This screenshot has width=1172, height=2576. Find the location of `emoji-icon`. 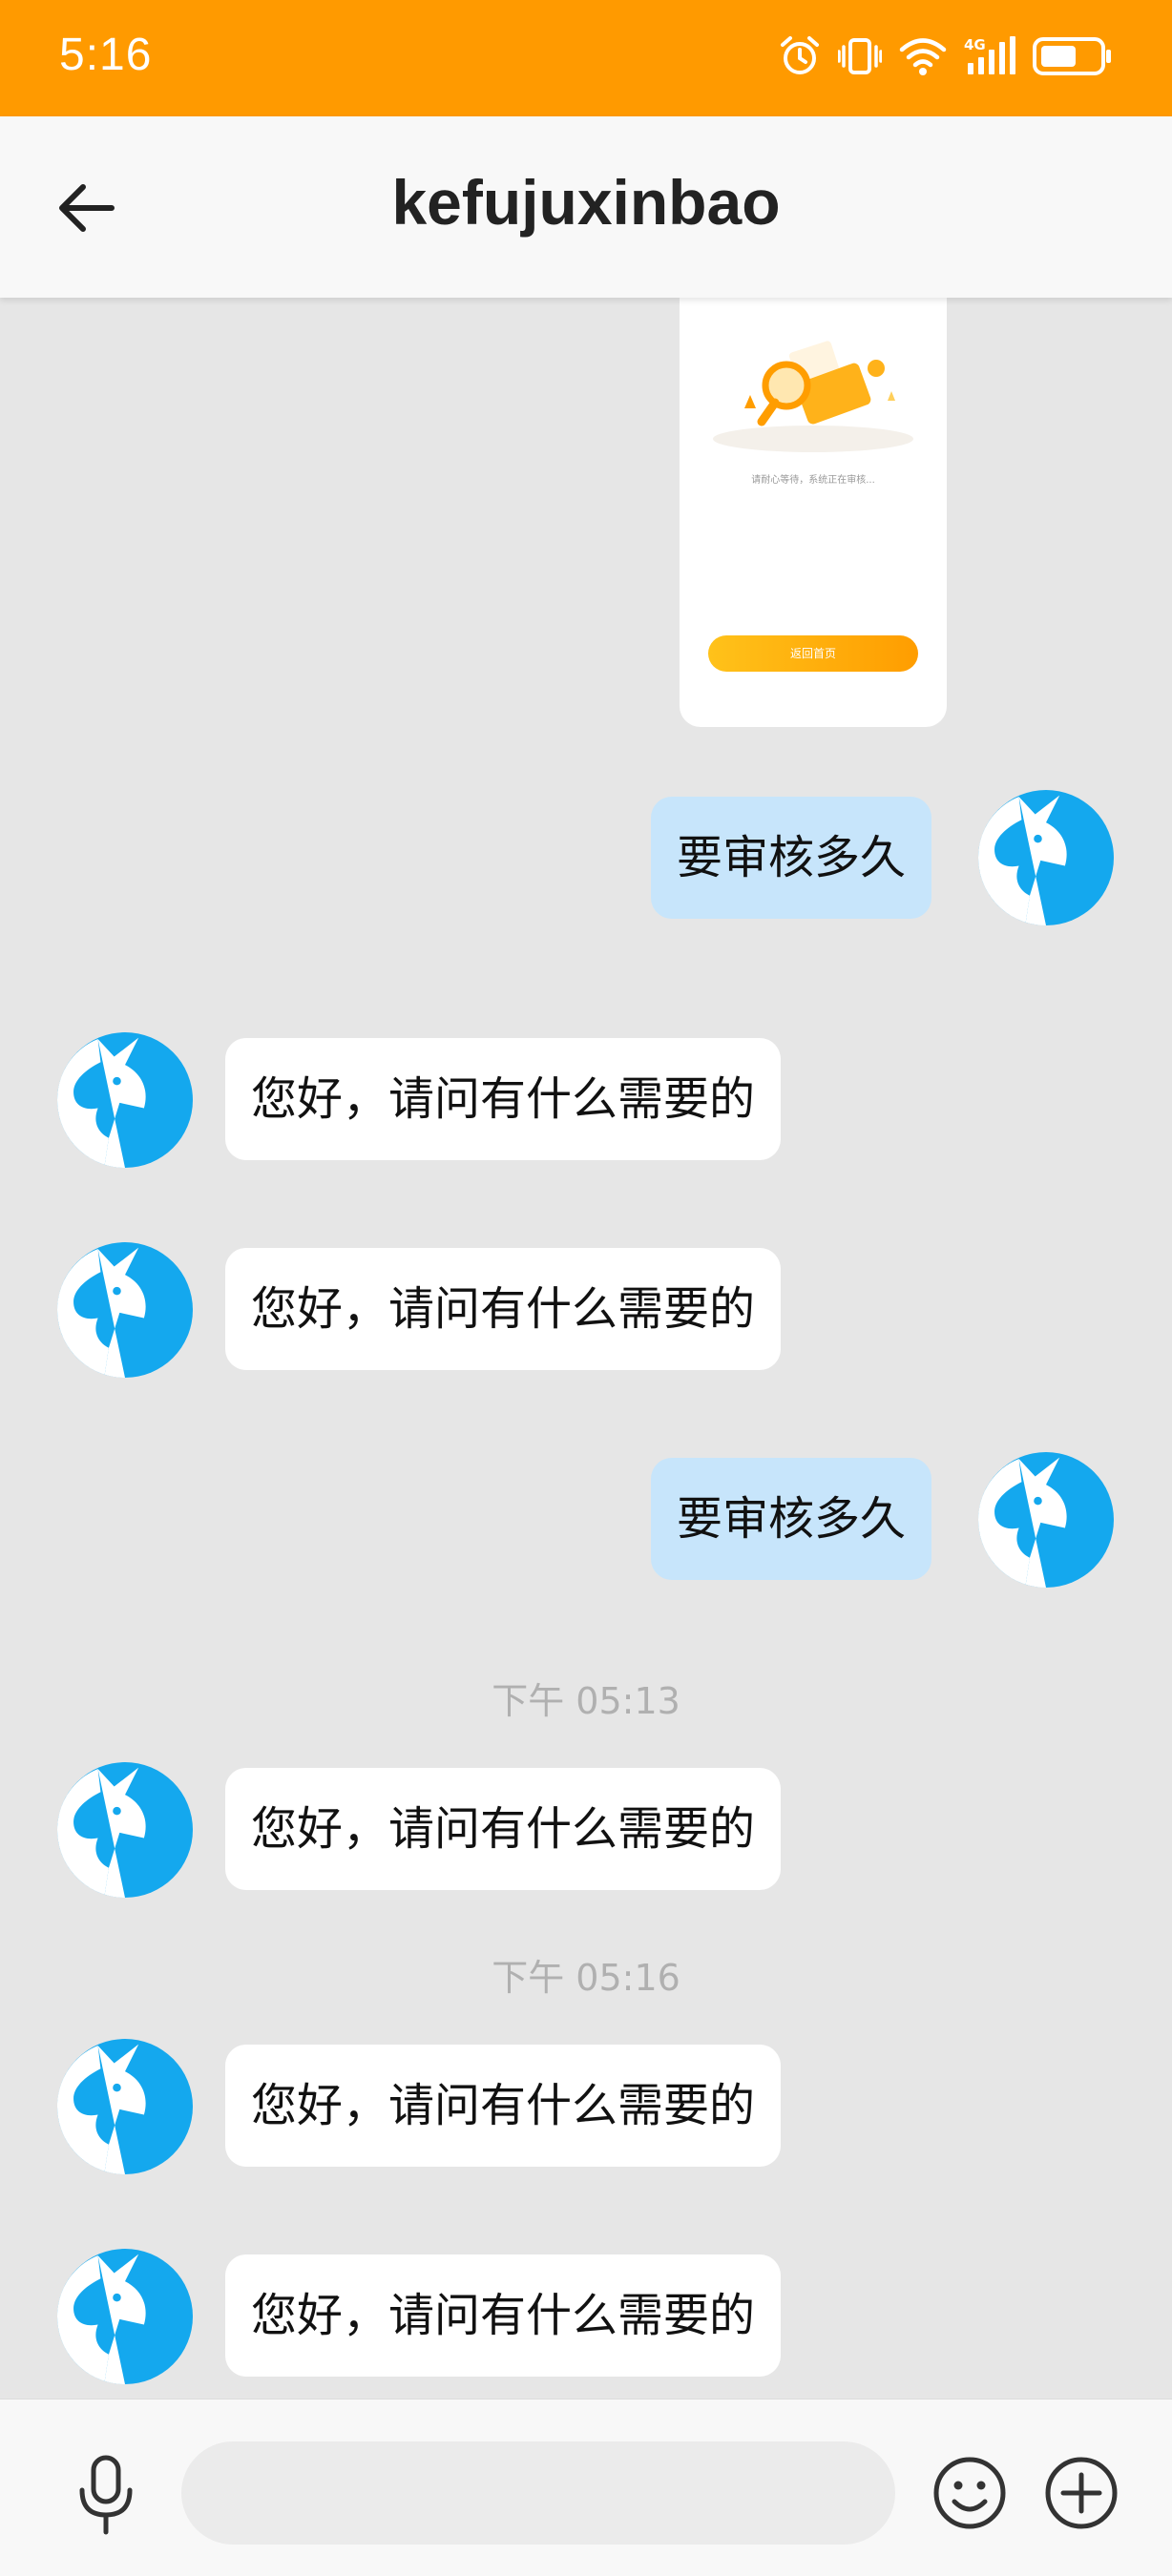

emoji-icon is located at coordinates (970, 2496).